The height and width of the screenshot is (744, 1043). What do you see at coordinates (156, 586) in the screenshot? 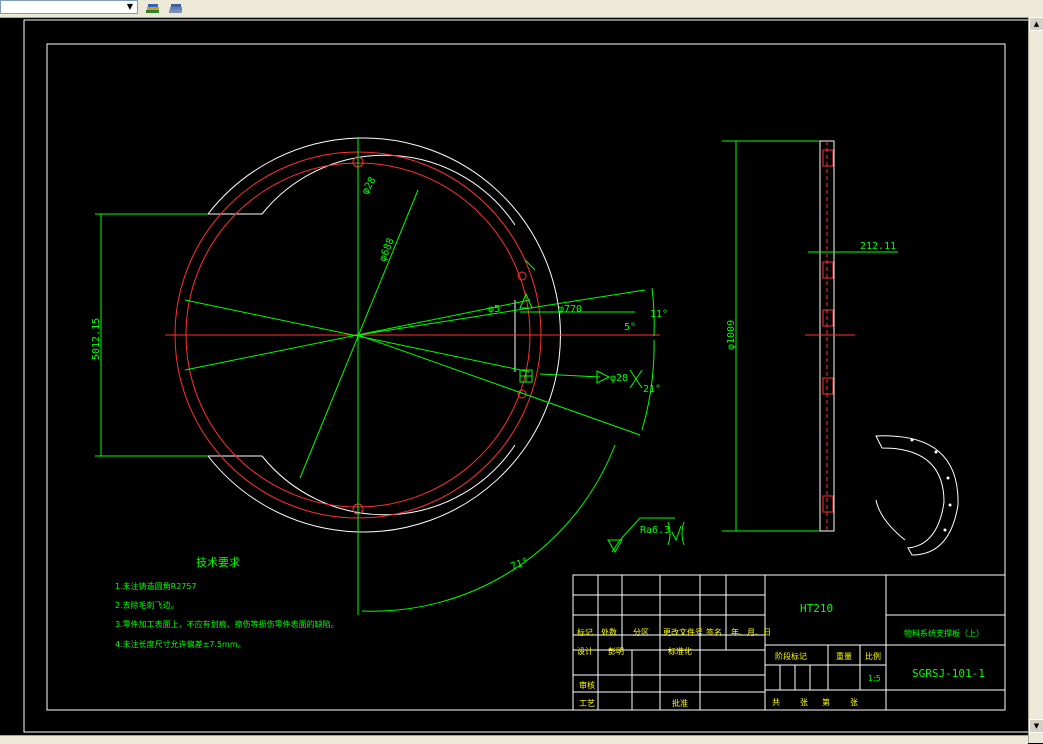
I see `tech-item: 1.未注铸造圆角R2757` at bounding box center [156, 586].